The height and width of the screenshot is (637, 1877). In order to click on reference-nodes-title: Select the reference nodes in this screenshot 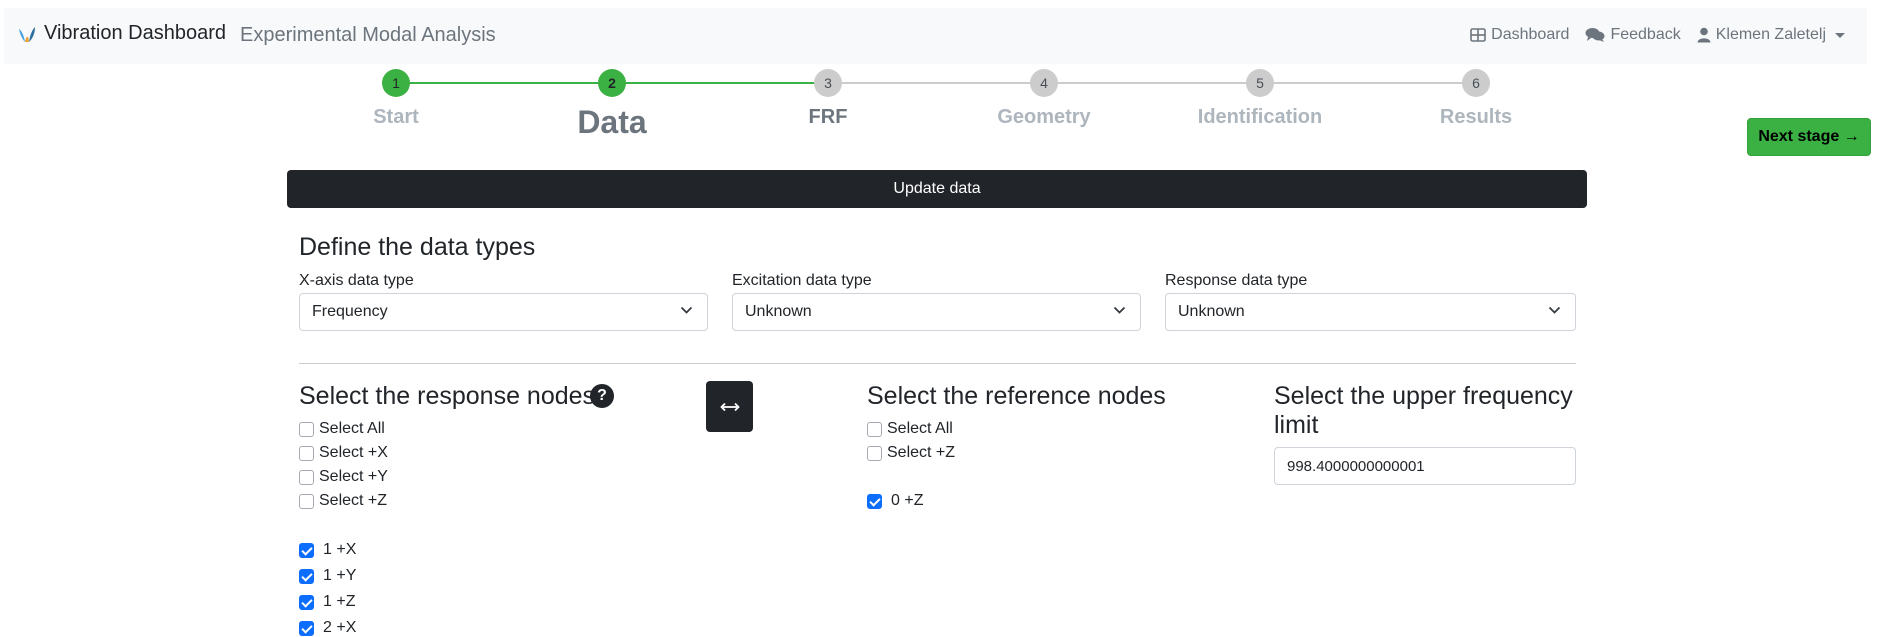, I will do `click(1016, 396)`.